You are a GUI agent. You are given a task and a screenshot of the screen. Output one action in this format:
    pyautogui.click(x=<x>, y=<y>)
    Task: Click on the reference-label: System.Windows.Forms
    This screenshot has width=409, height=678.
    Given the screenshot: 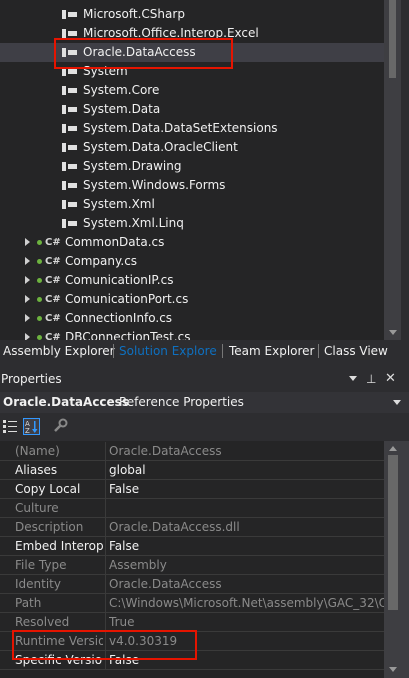 What is the action you would take?
    pyautogui.click(x=154, y=185)
    